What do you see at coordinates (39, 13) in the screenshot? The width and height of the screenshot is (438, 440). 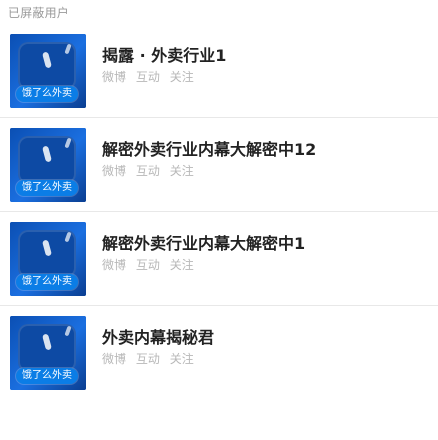 I see `section-title: 已屏蔽用户` at bounding box center [39, 13].